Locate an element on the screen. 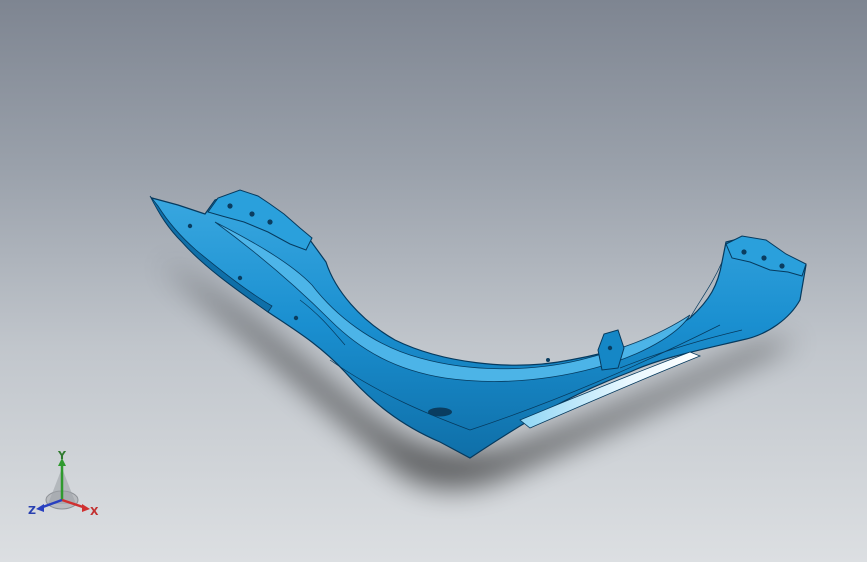 The width and height of the screenshot is (867, 562). axis-y-label: Y is located at coordinates (62, 455).